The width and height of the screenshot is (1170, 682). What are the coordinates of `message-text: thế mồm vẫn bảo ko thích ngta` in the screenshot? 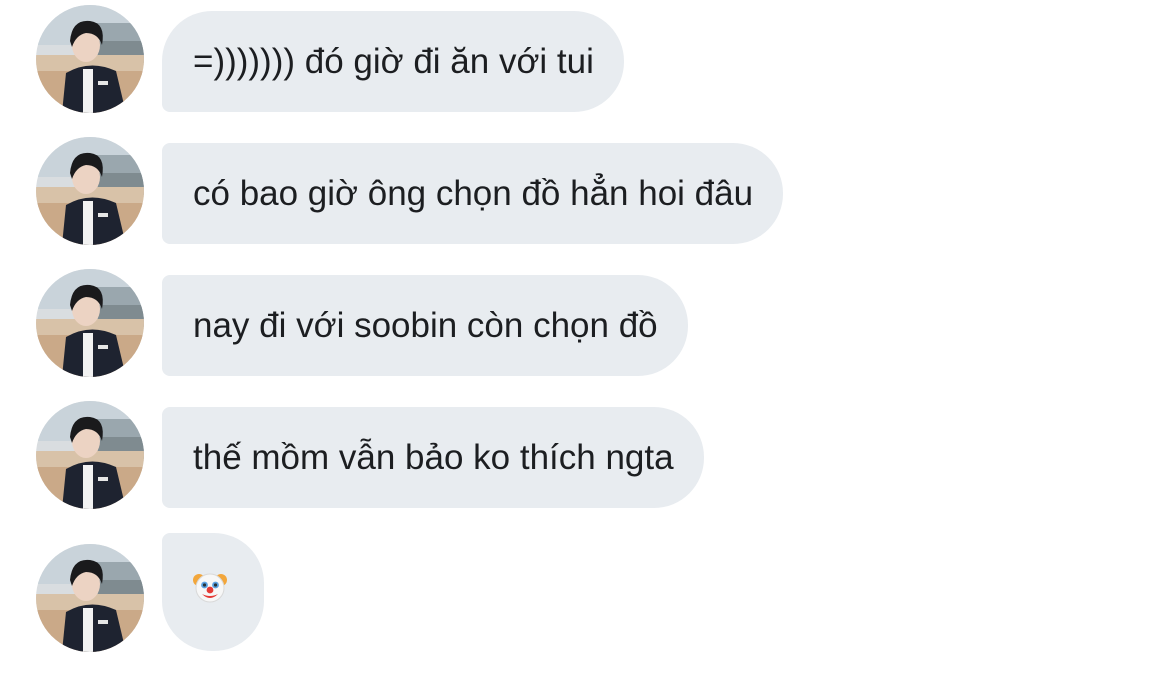 It's located at (433, 457).